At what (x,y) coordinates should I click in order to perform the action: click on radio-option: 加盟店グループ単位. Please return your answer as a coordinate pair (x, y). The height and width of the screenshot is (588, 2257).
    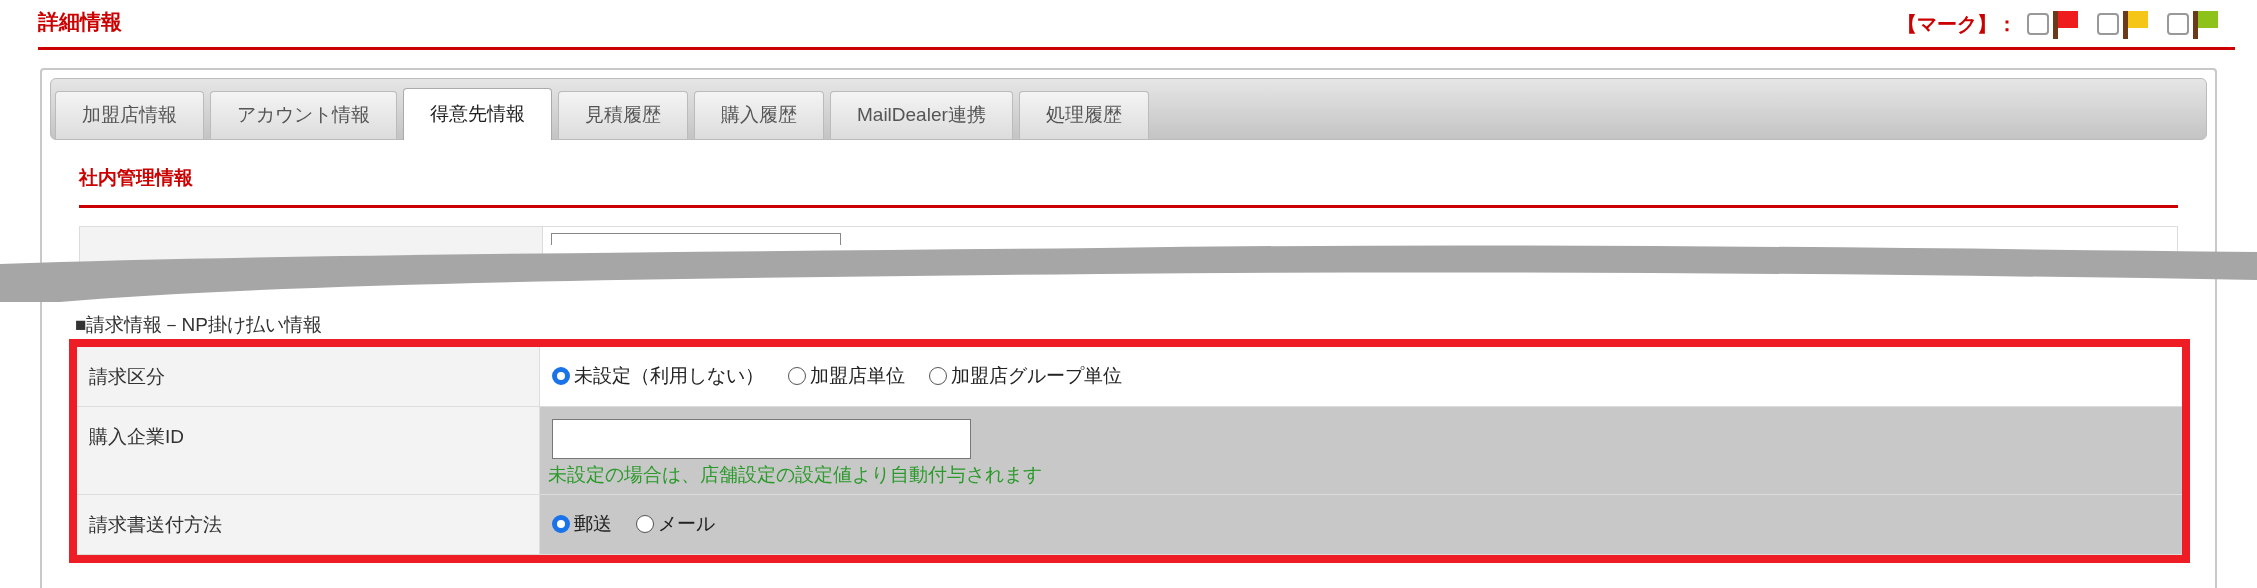
    Looking at the image, I should click on (1025, 376).